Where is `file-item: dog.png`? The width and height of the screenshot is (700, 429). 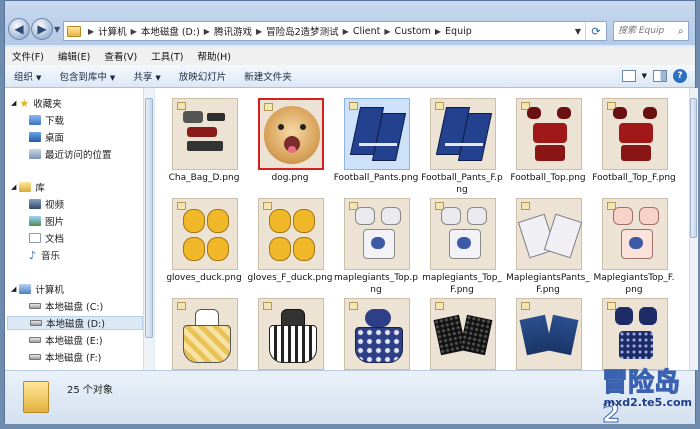 file-item: dog.png is located at coordinates (290, 142).